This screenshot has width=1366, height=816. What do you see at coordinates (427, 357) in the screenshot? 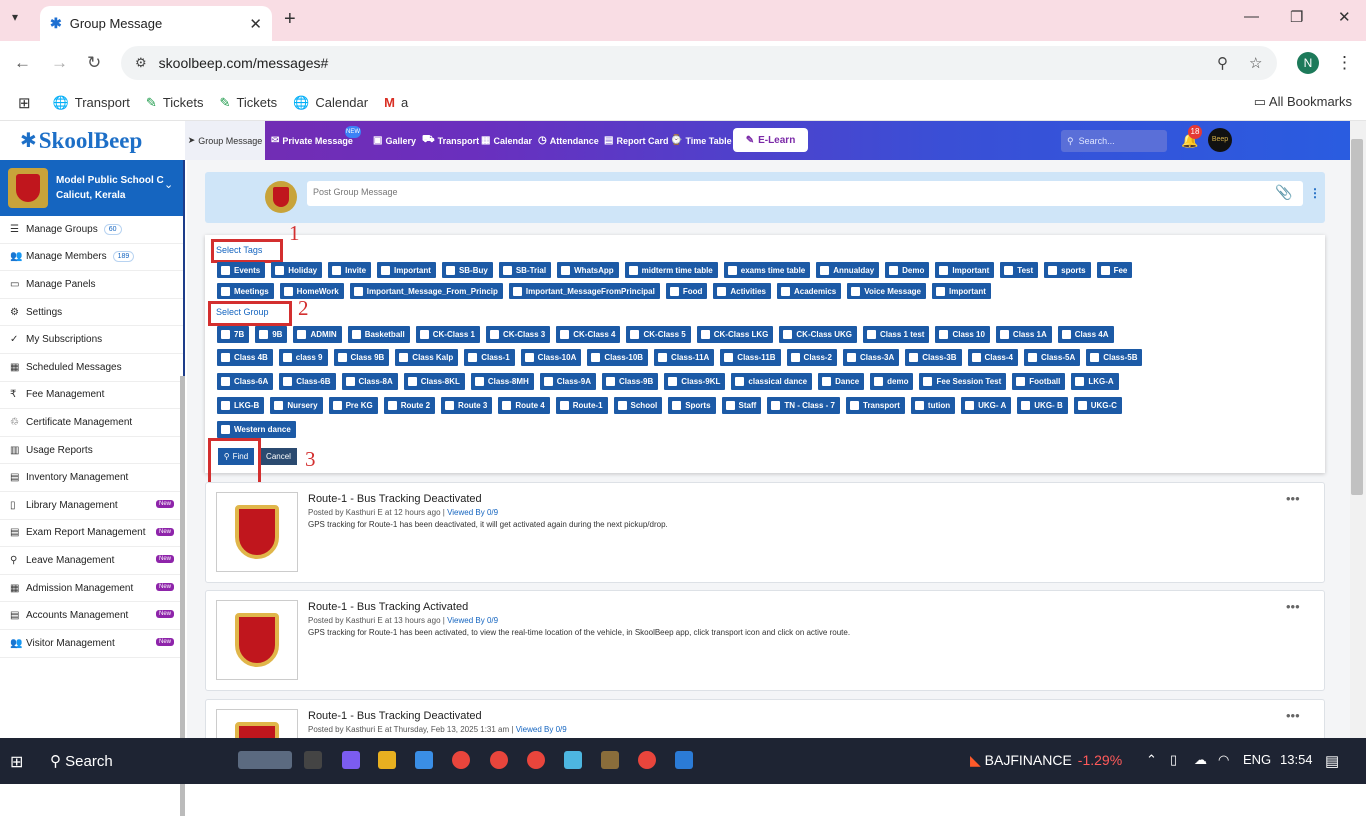
I see `group-chip: Class Kalp` at bounding box center [427, 357].